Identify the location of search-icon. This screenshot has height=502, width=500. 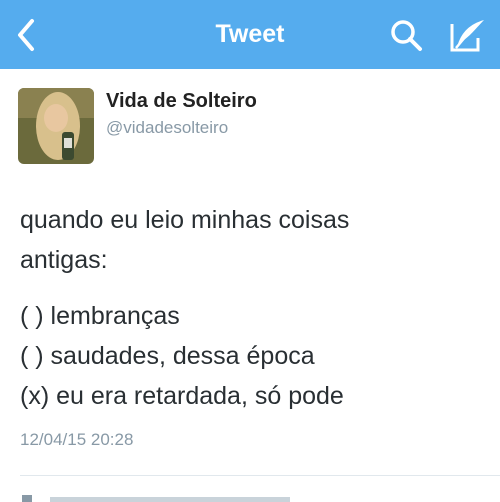
(406, 35).